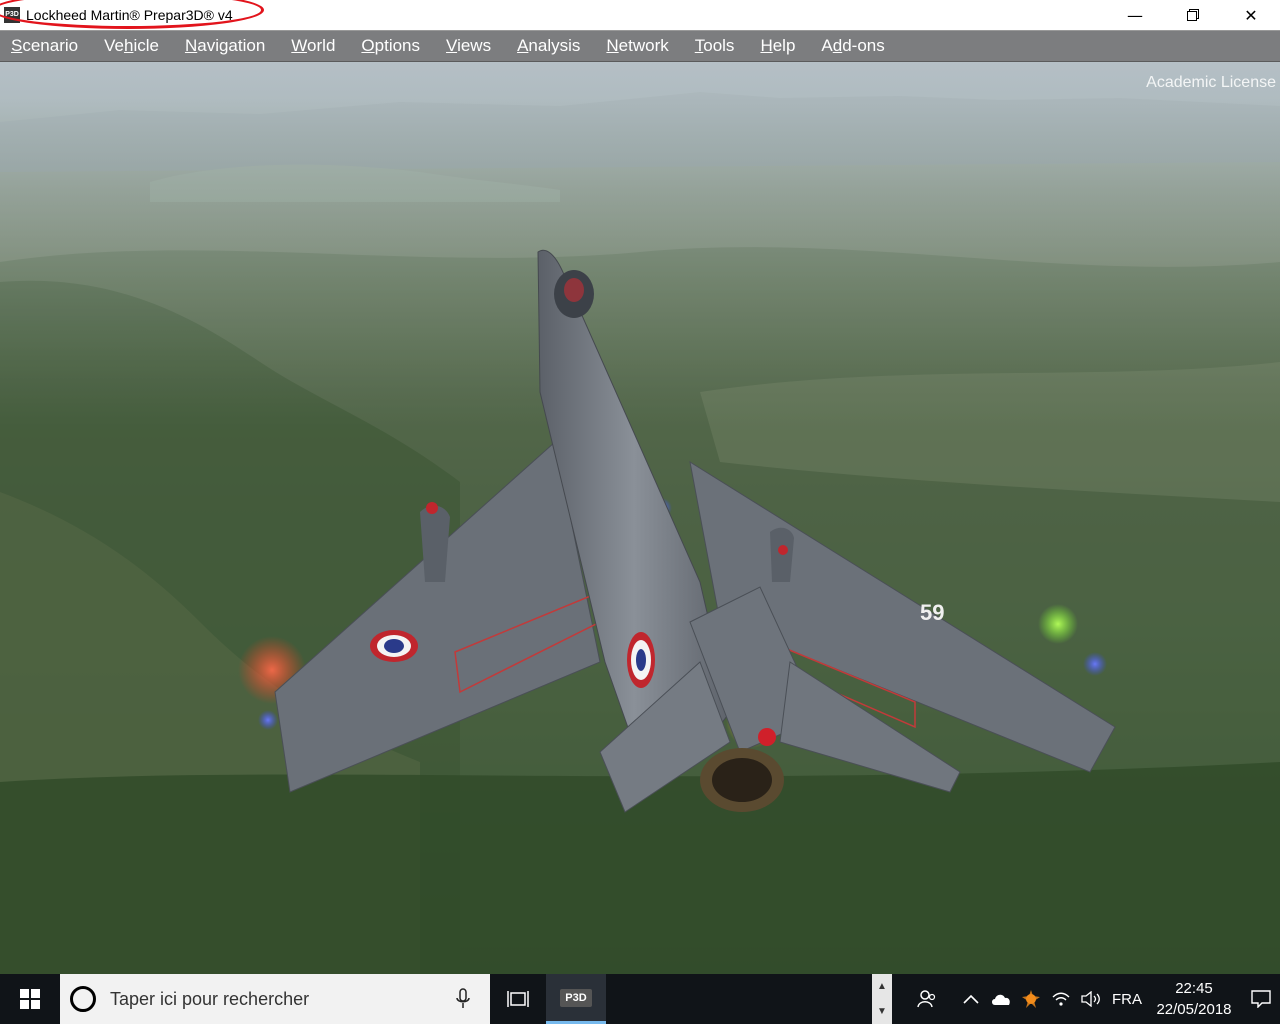  What do you see at coordinates (368, 45) in the screenshot?
I see `menu-accelerator-key: O` at bounding box center [368, 45].